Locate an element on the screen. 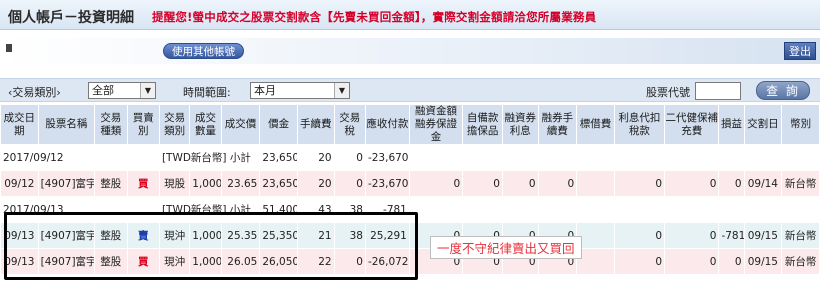 This screenshot has height=287, width=820. logout-button: 登出 is located at coordinates (800, 51).